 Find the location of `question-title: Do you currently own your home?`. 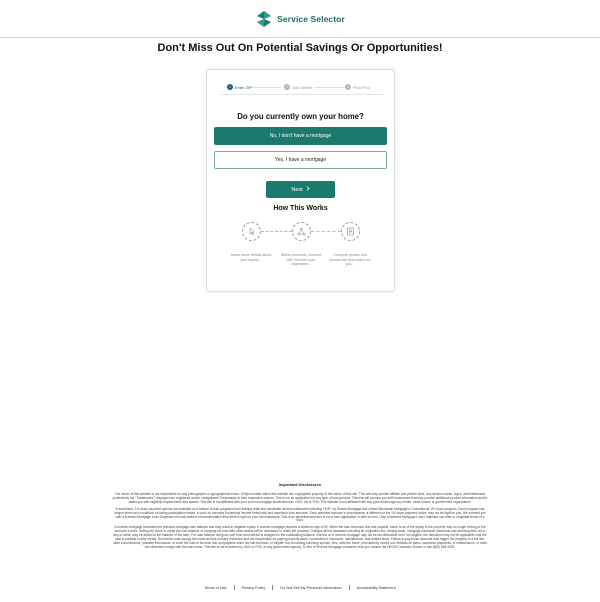

question-title: Do you currently own your home? is located at coordinates (300, 116).